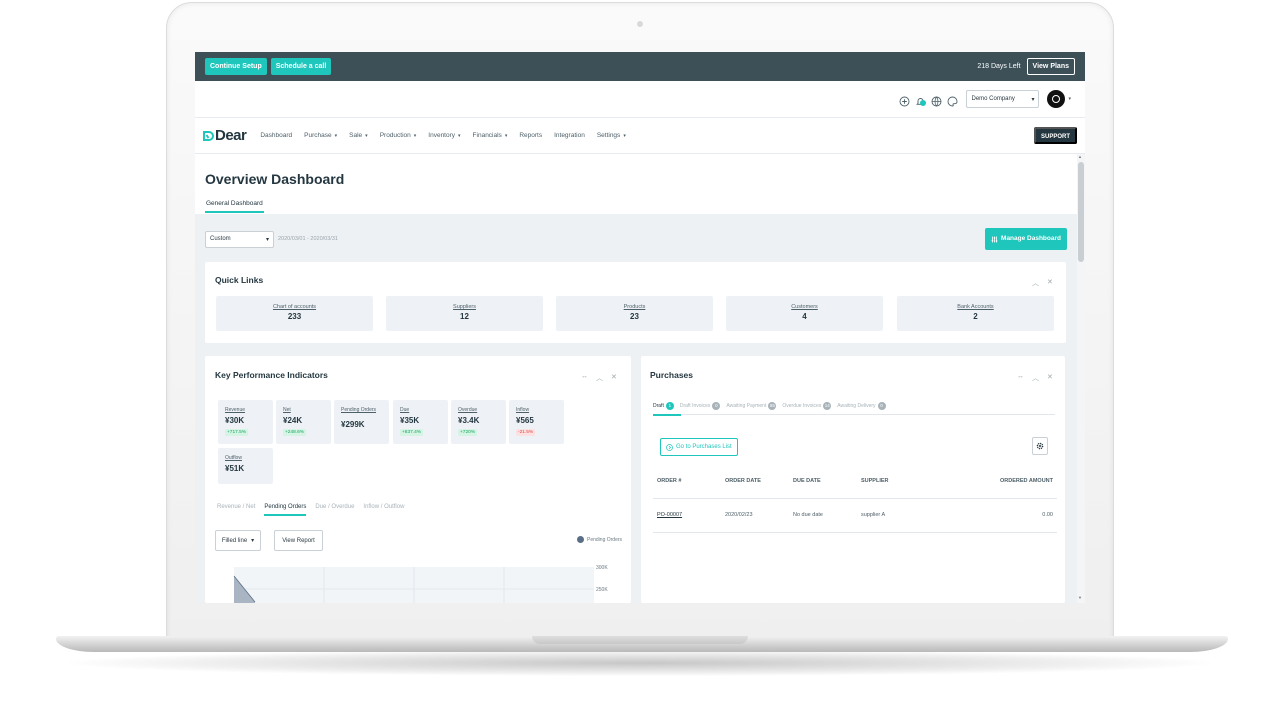  I want to click on tab-draft-invoices: Draft Invoices 0, so click(700, 406).